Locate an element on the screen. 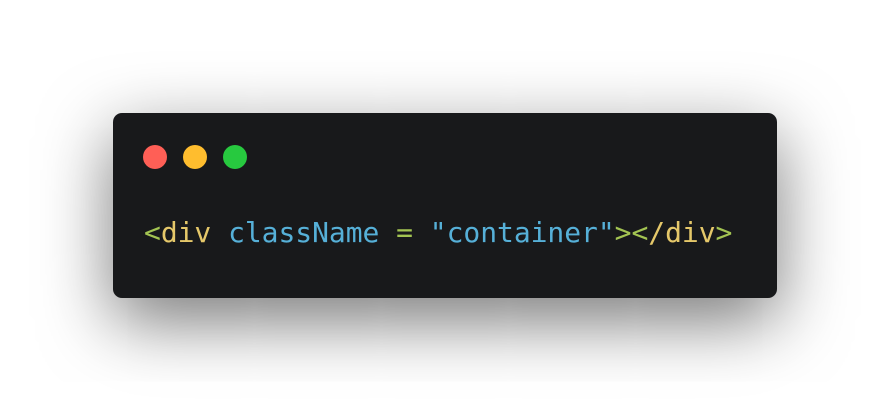 The height and width of the screenshot is (410, 890). close-button is located at coordinates (155, 157).